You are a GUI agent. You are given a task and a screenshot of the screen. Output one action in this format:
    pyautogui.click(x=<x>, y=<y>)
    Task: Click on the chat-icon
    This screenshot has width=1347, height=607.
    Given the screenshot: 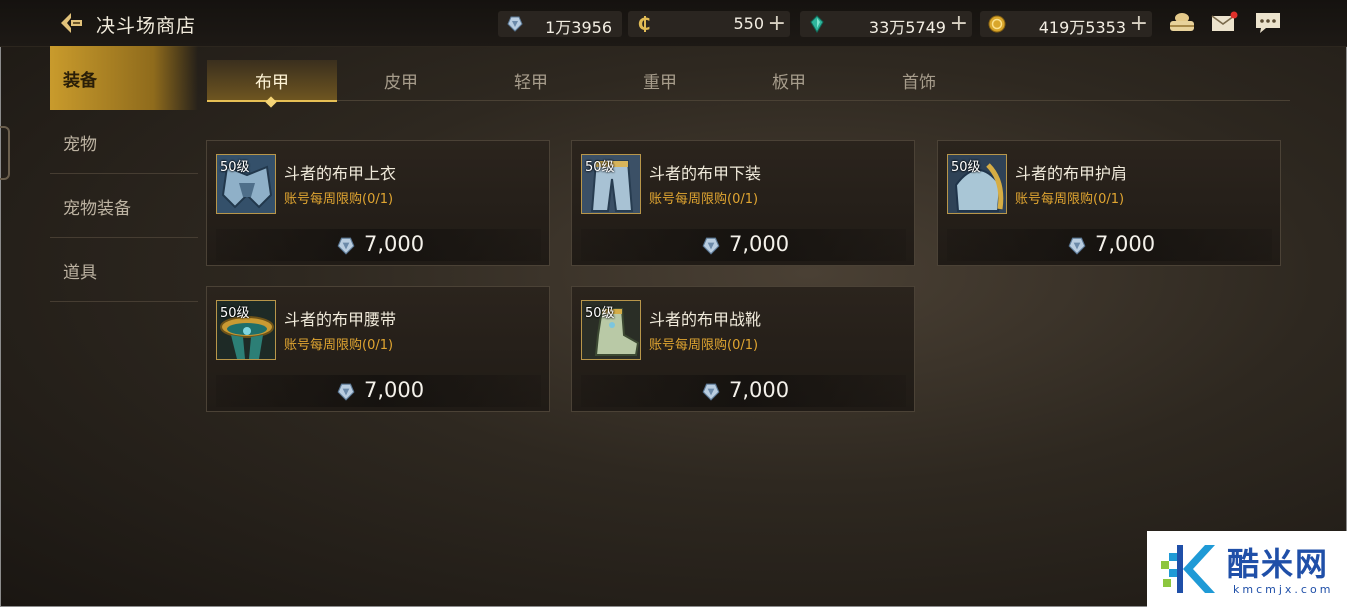 What is the action you would take?
    pyautogui.click(x=1268, y=23)
    